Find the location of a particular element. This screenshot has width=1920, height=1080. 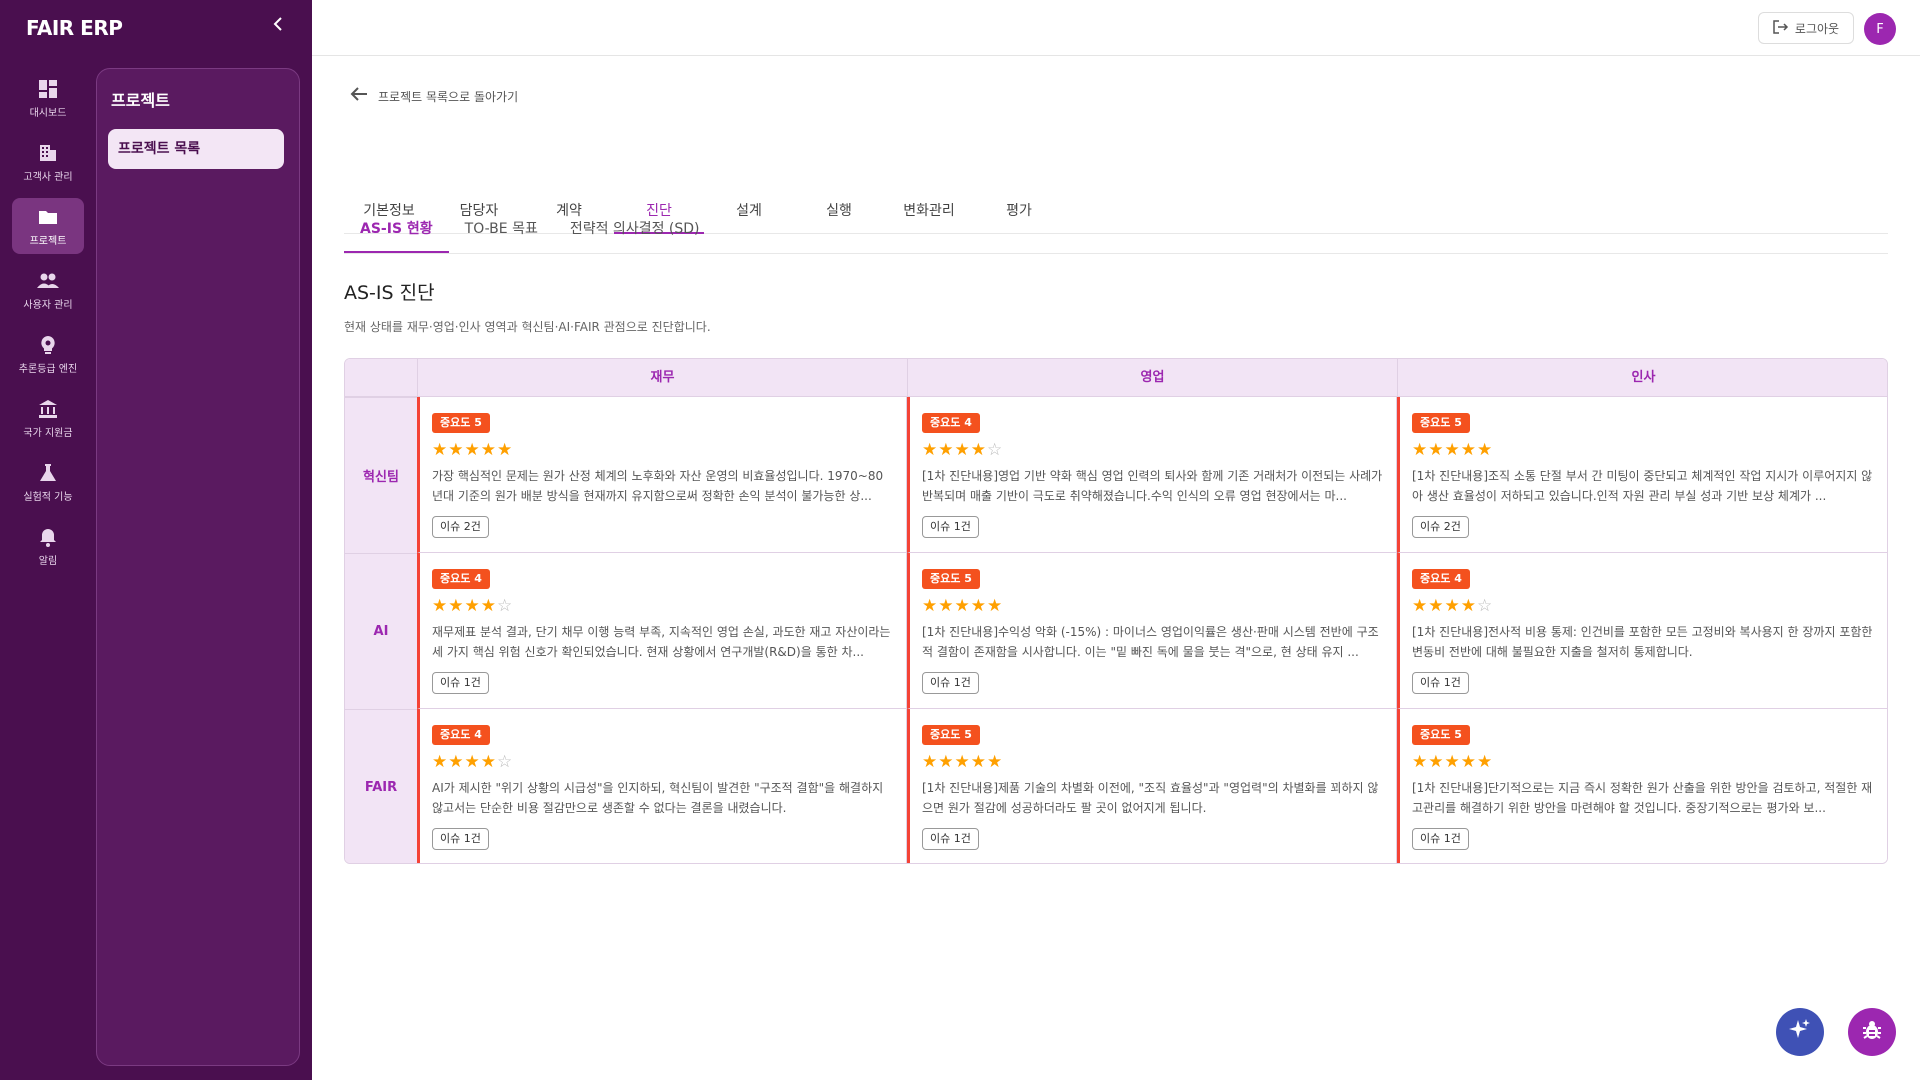

nav-item-reasoning-engine: 추론등급 엔진 is located at coordinates (48, 354).